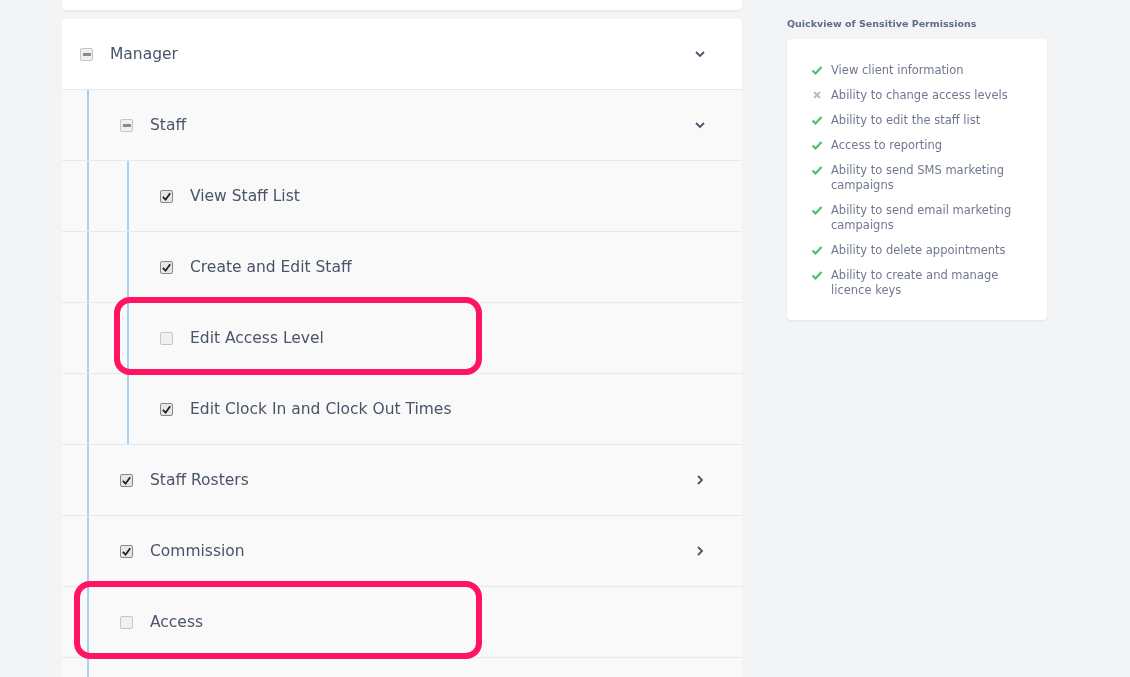  I want to click on permission-label: Manager, so click(144, 54).